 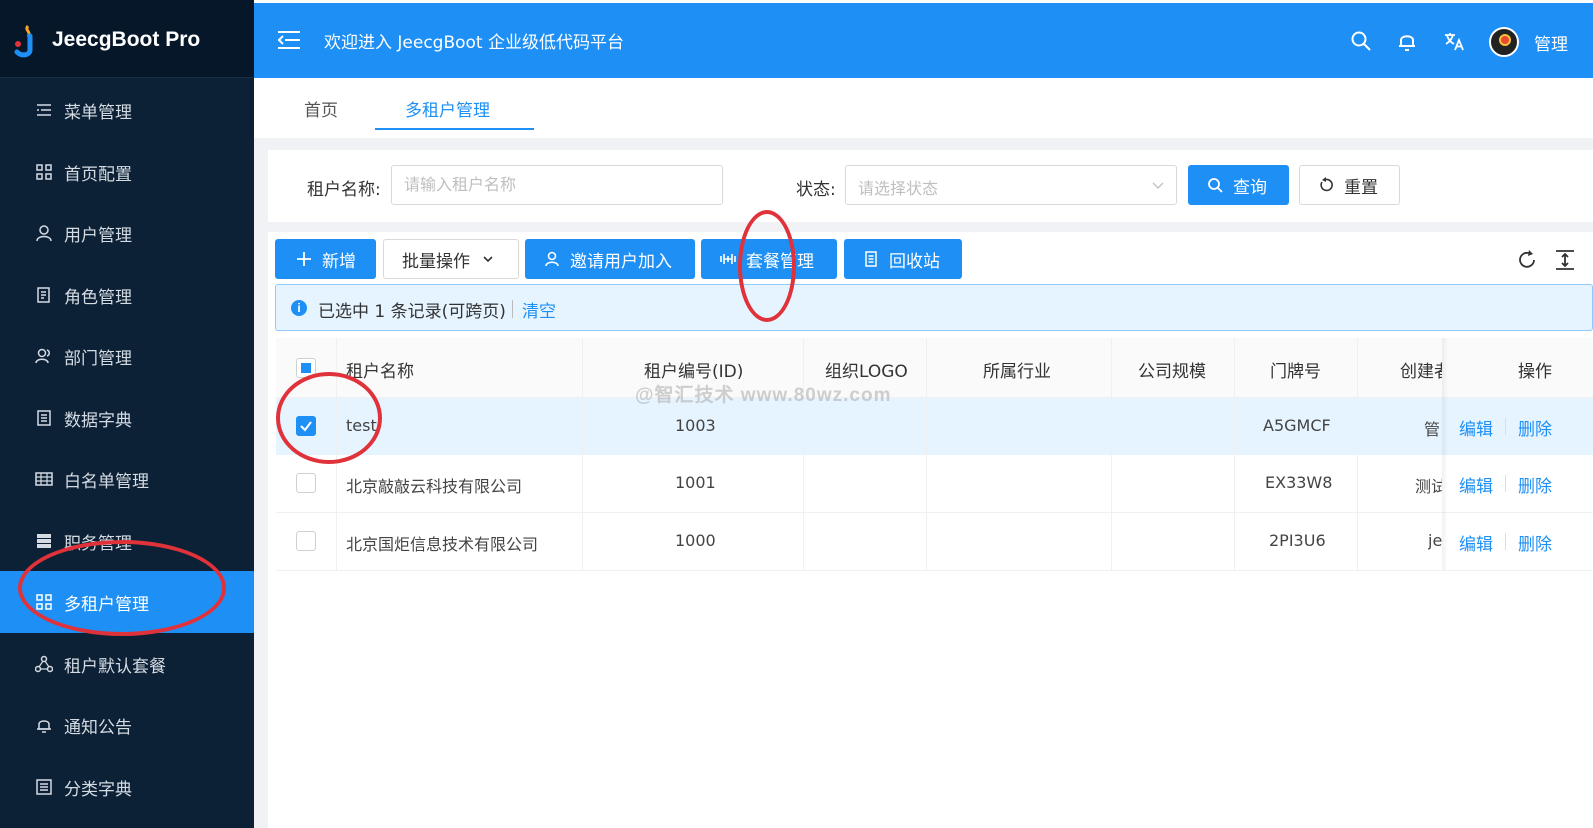 What do you see at coordinates (1527, 260) in the screenshot?
I see `refresh-icon` at bounding box center [1527, 260].